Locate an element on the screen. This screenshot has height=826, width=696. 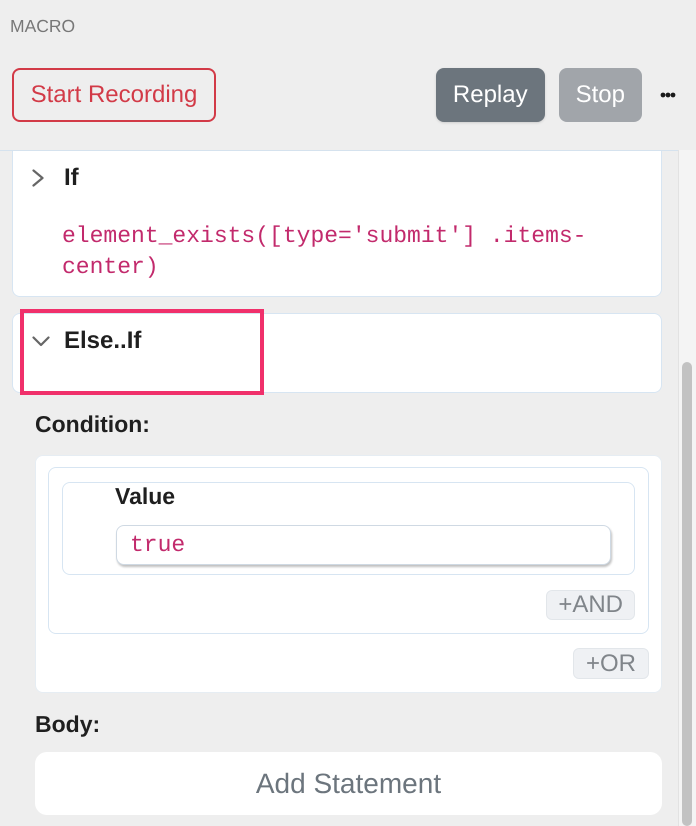
replay-button: Replay is located at coordinates (490, 95).